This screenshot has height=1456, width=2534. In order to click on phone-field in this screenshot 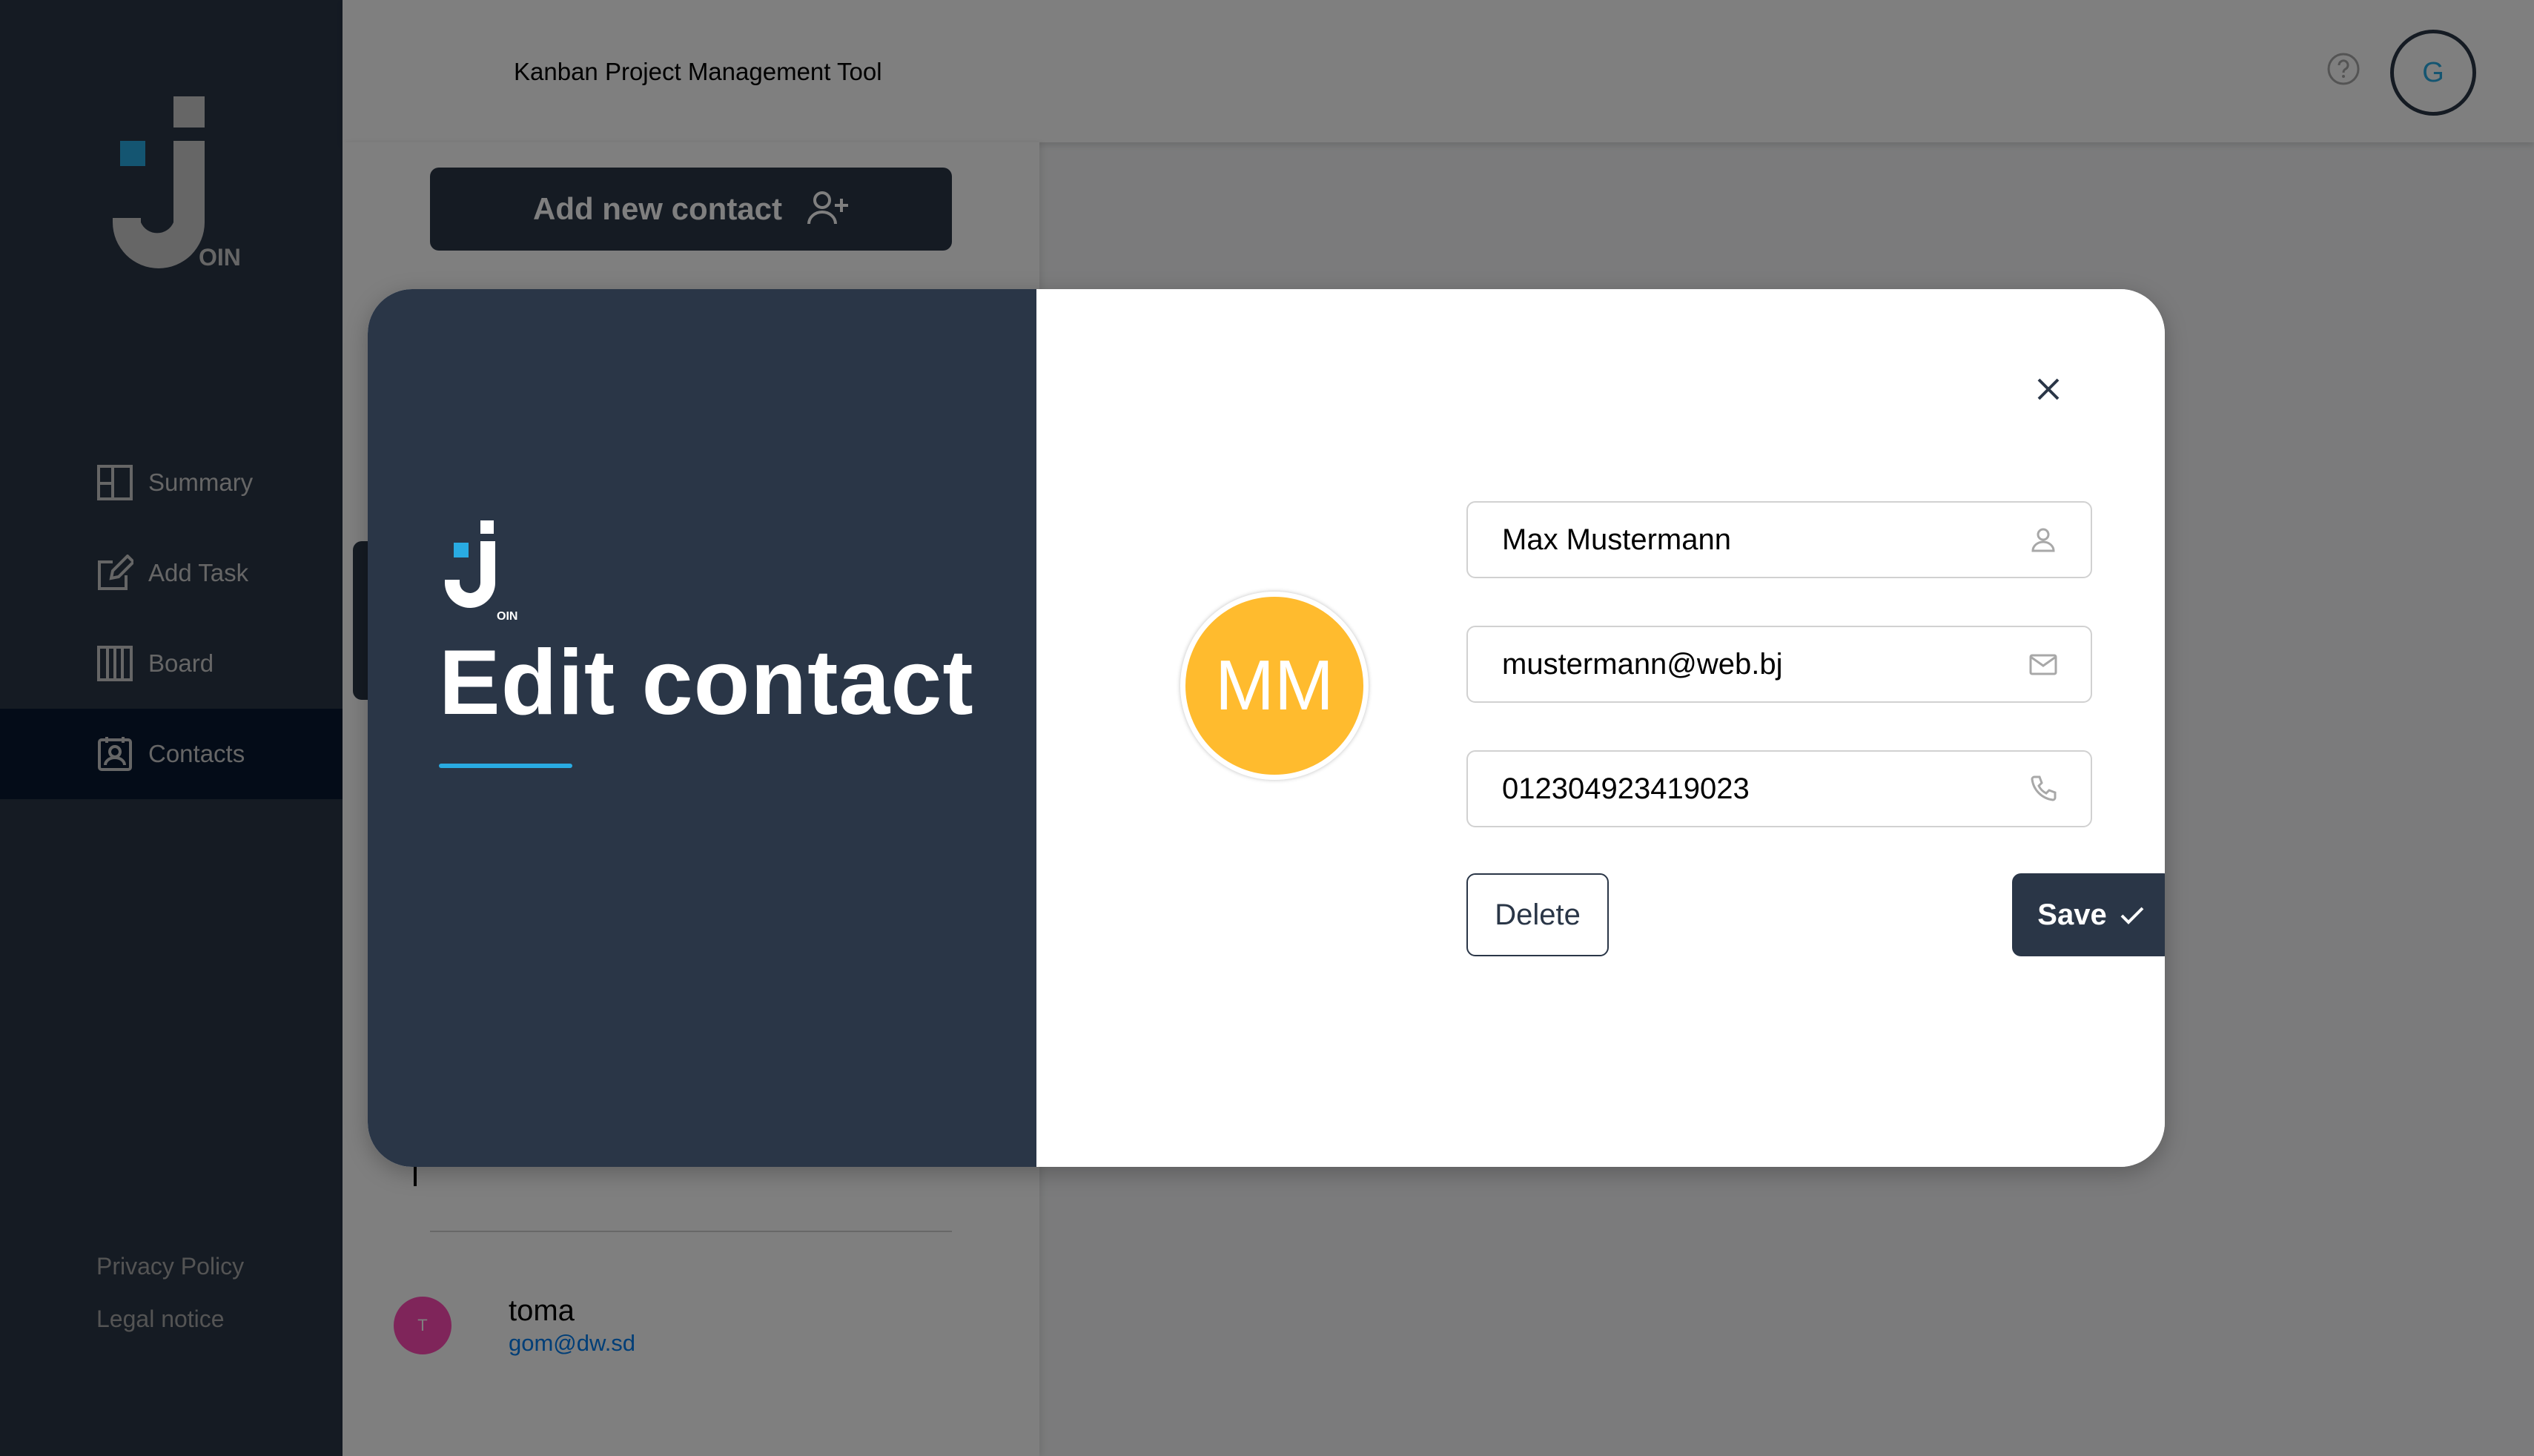, I will do `click(1779, 788)`.